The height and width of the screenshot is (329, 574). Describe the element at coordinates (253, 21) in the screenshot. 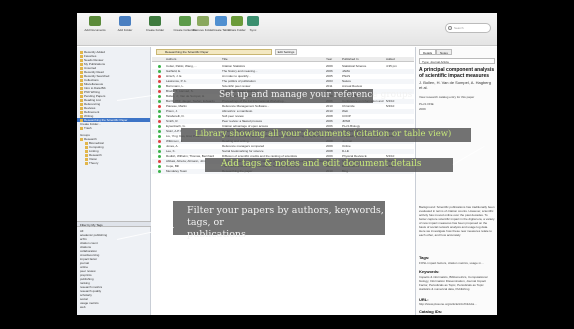

I see `sync-icon` at that location.